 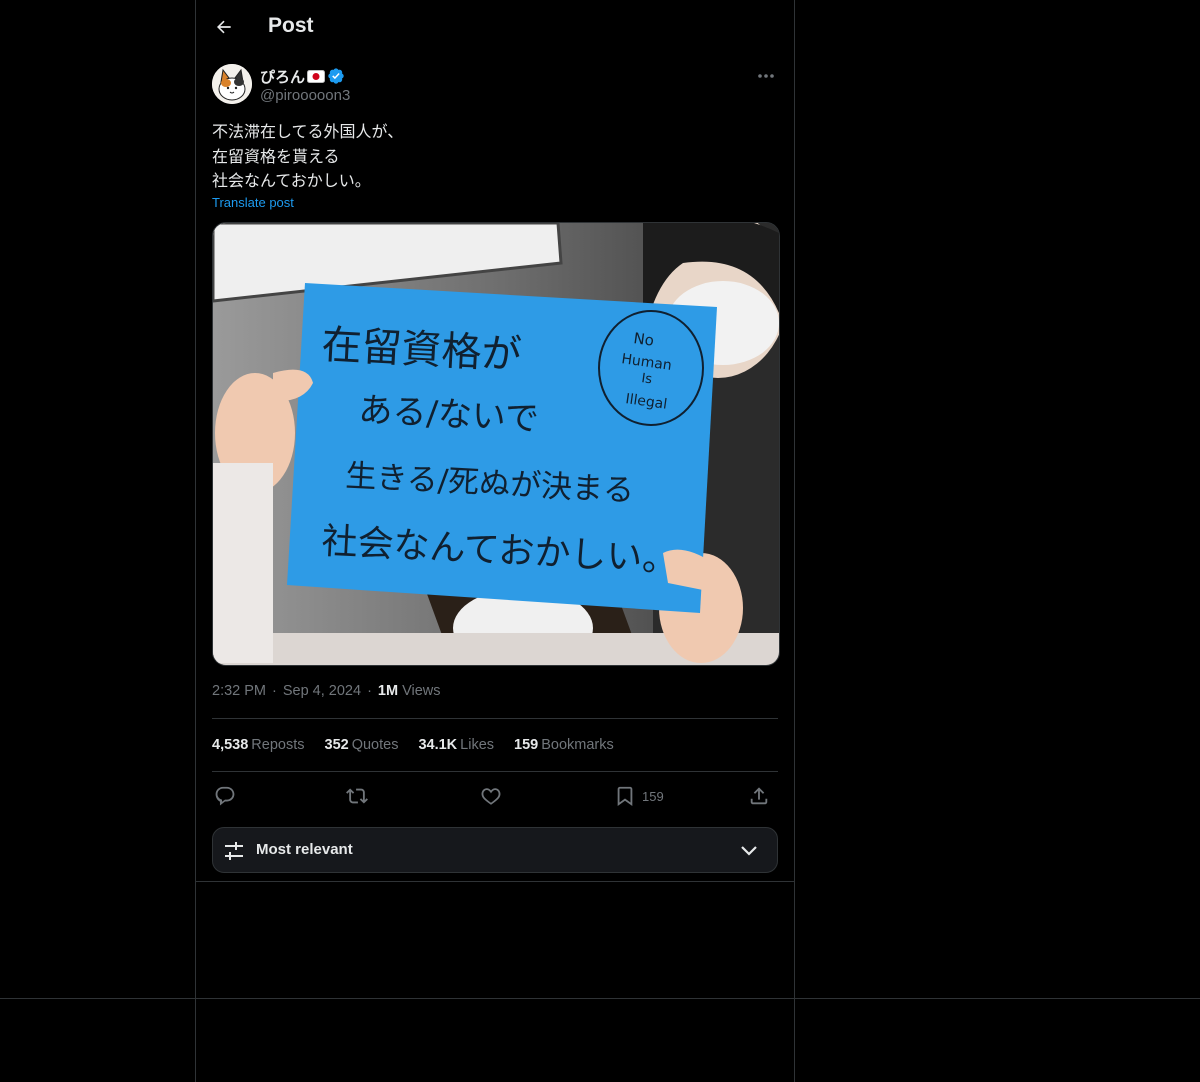 What do you see at coordinates (305, 95) in the screenshot?
I see `author-handle: @pirooooon3` at bounding box center [305, 95].